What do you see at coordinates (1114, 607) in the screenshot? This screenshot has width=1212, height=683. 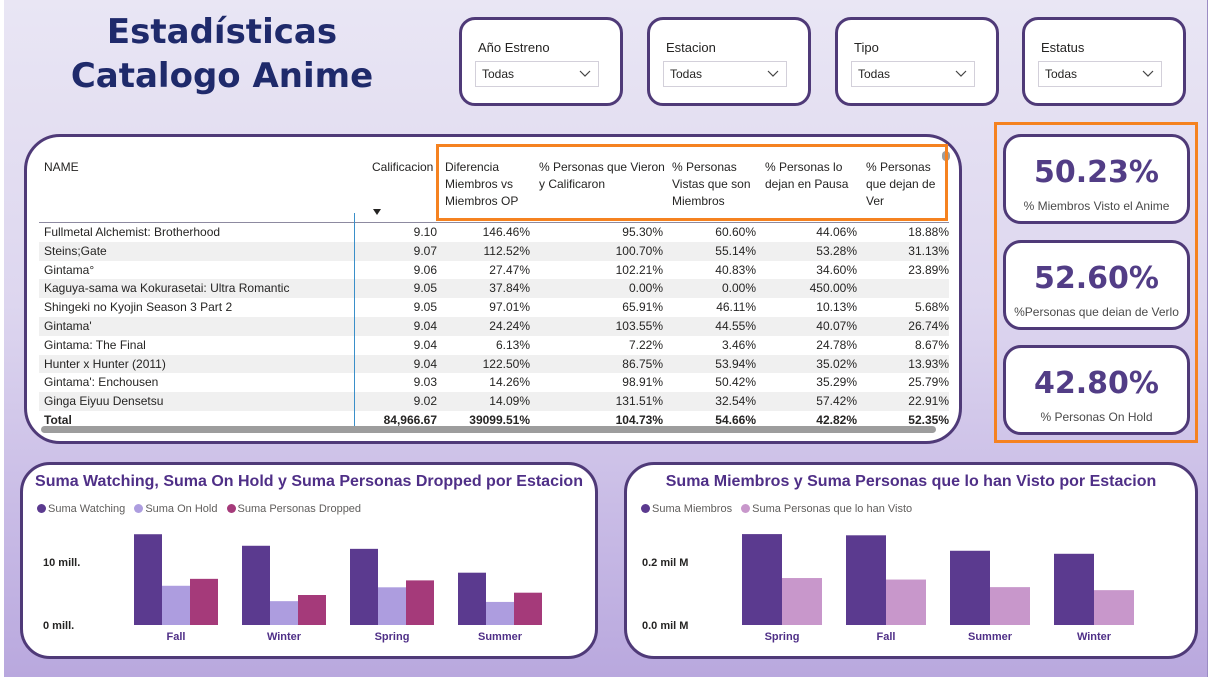 I see `bar-suma-personas-que-lo-han-visto-winter` at bounding box center [1114, 607].